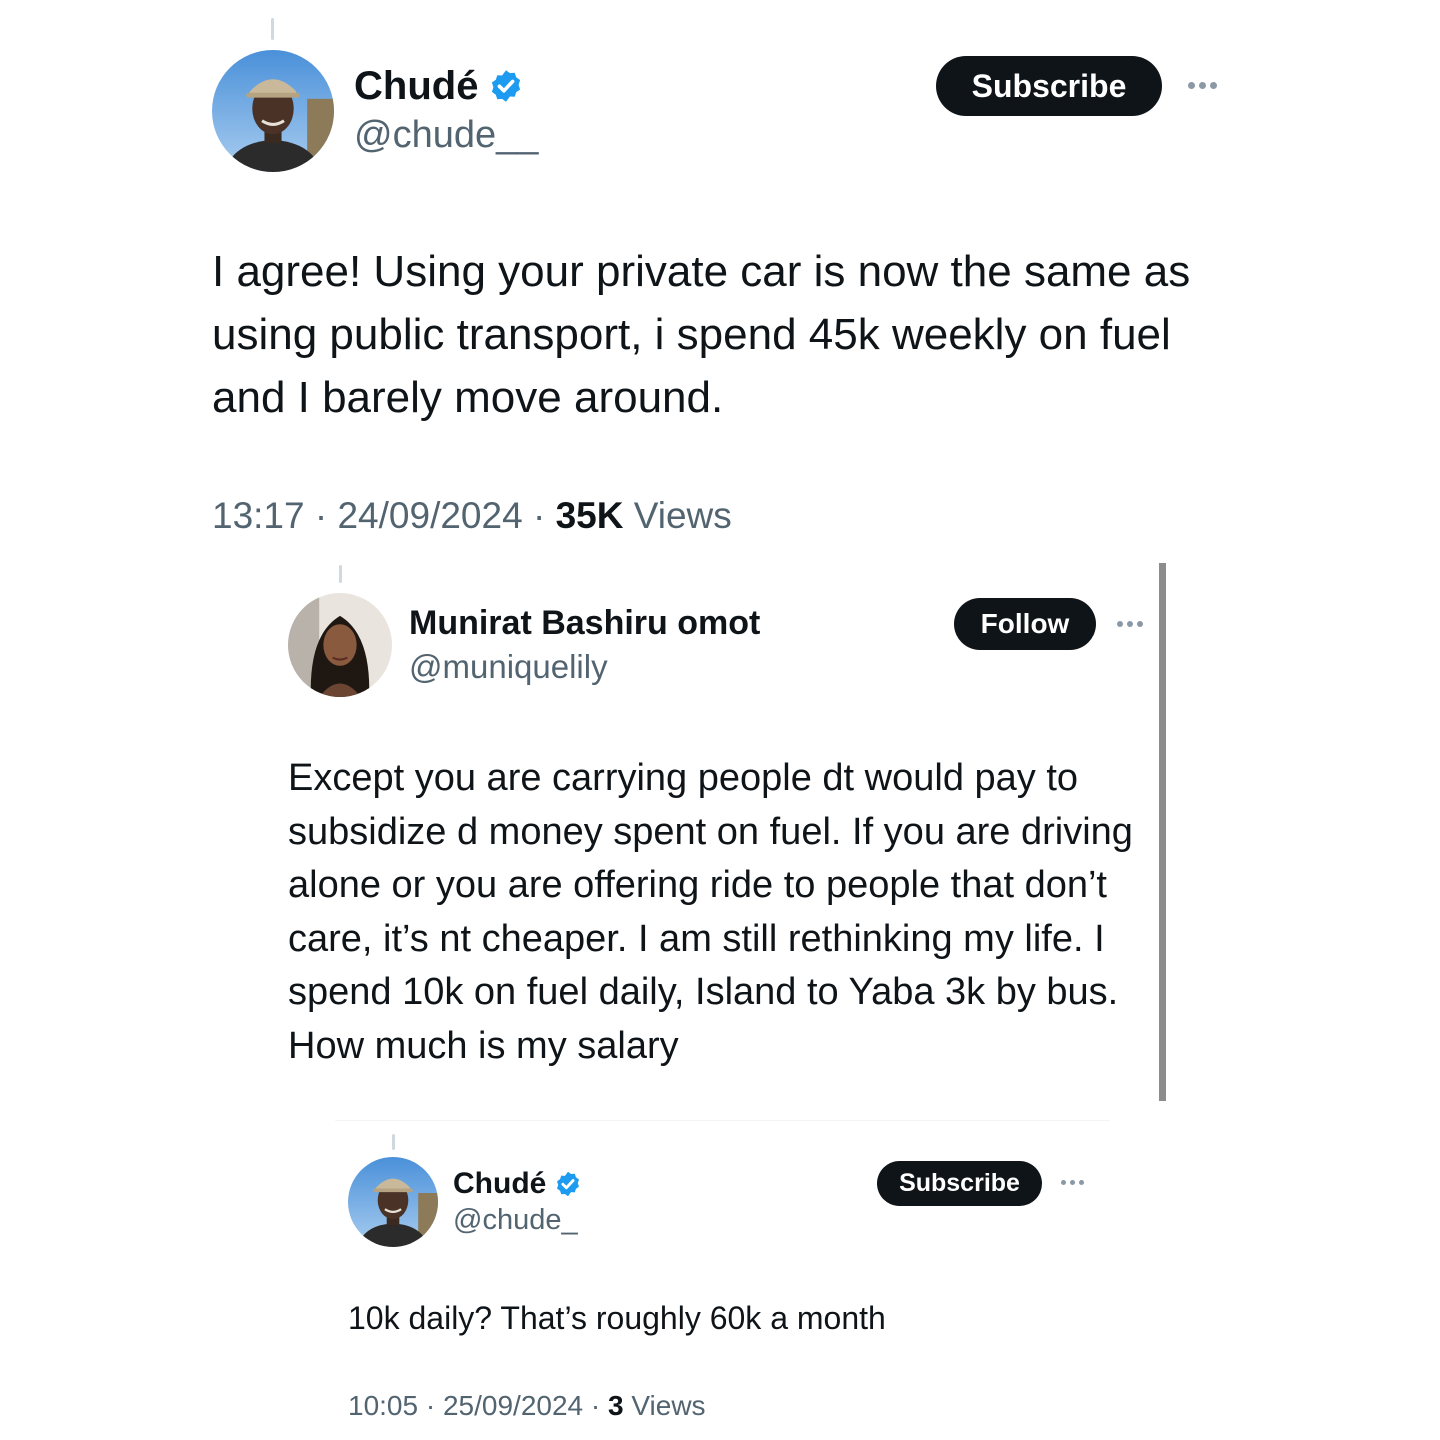  What do you see at coordinates (446, 135) in the screenshot?
I see `author-handle: @chude__` at bounding box center [446, 135].